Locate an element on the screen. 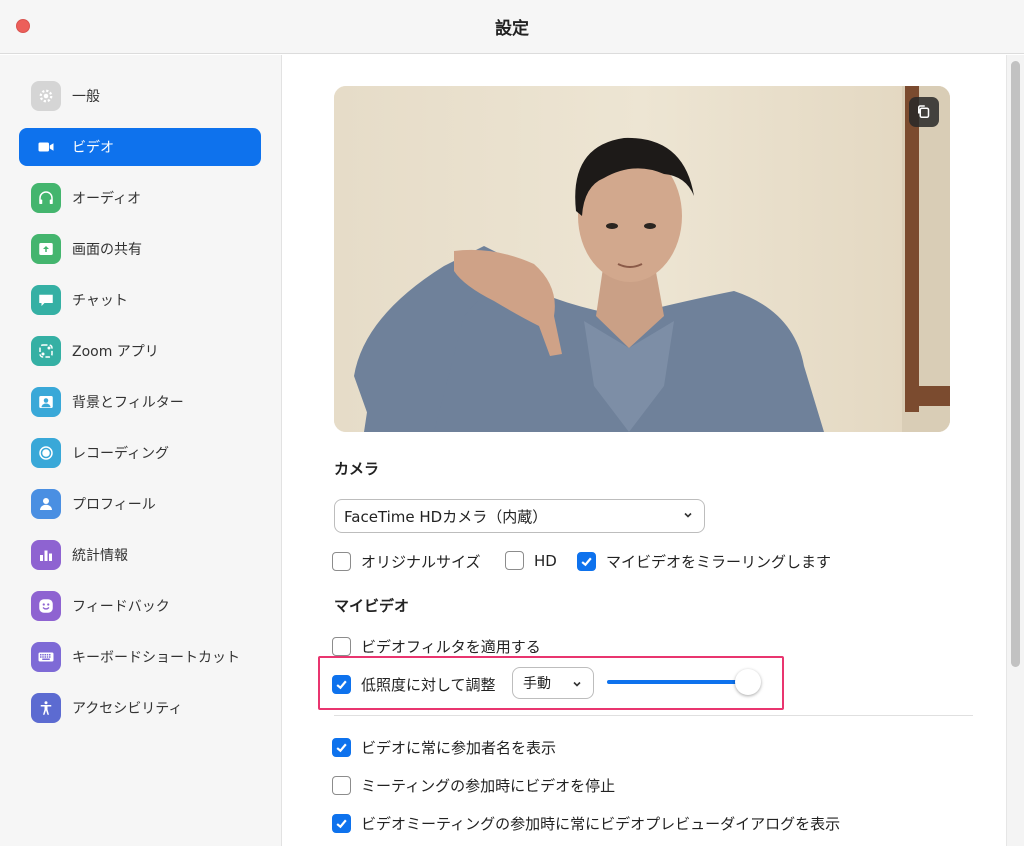  record-icon is located at coordinates (46, 453).